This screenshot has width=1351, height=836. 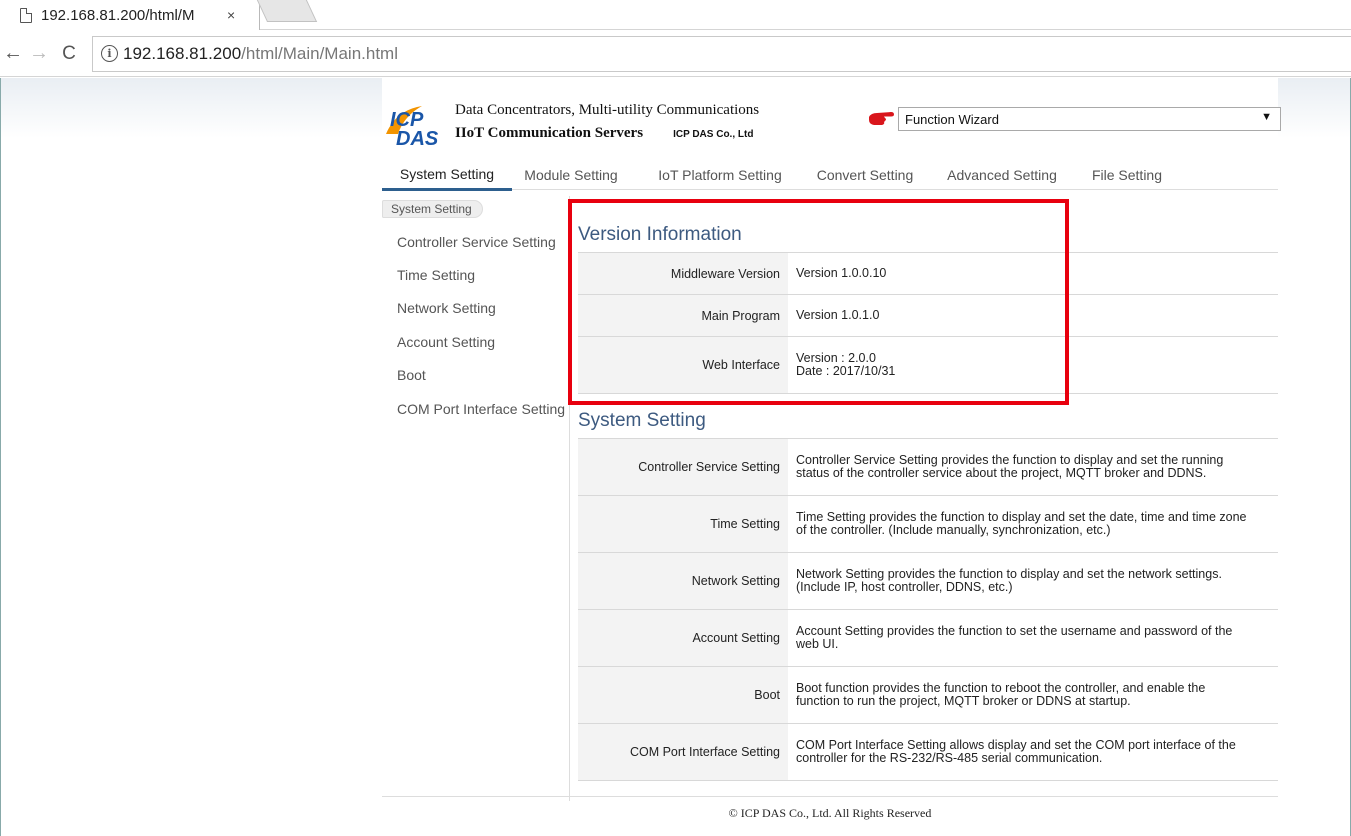 I want to click on url-input: i 192.168.81.200/html/Main/Main.html, so click(x=721, y=53).